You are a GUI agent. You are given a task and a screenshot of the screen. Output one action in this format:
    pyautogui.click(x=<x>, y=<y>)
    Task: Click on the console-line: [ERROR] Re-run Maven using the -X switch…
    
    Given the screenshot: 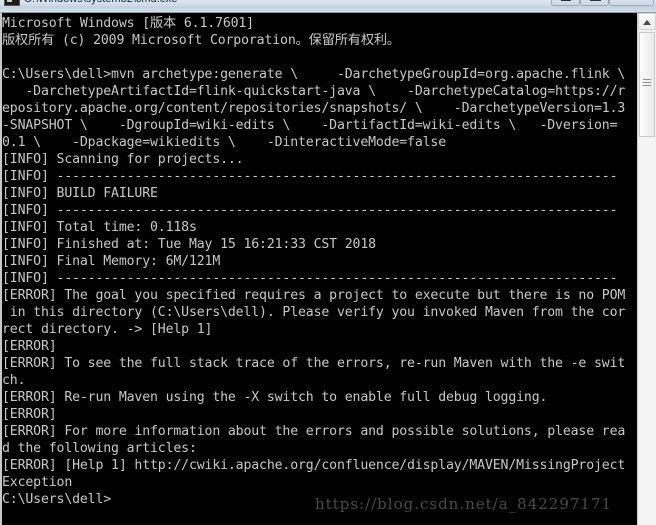 What is the action you would take?
    pyautogui.click(x=275, y=397)
    